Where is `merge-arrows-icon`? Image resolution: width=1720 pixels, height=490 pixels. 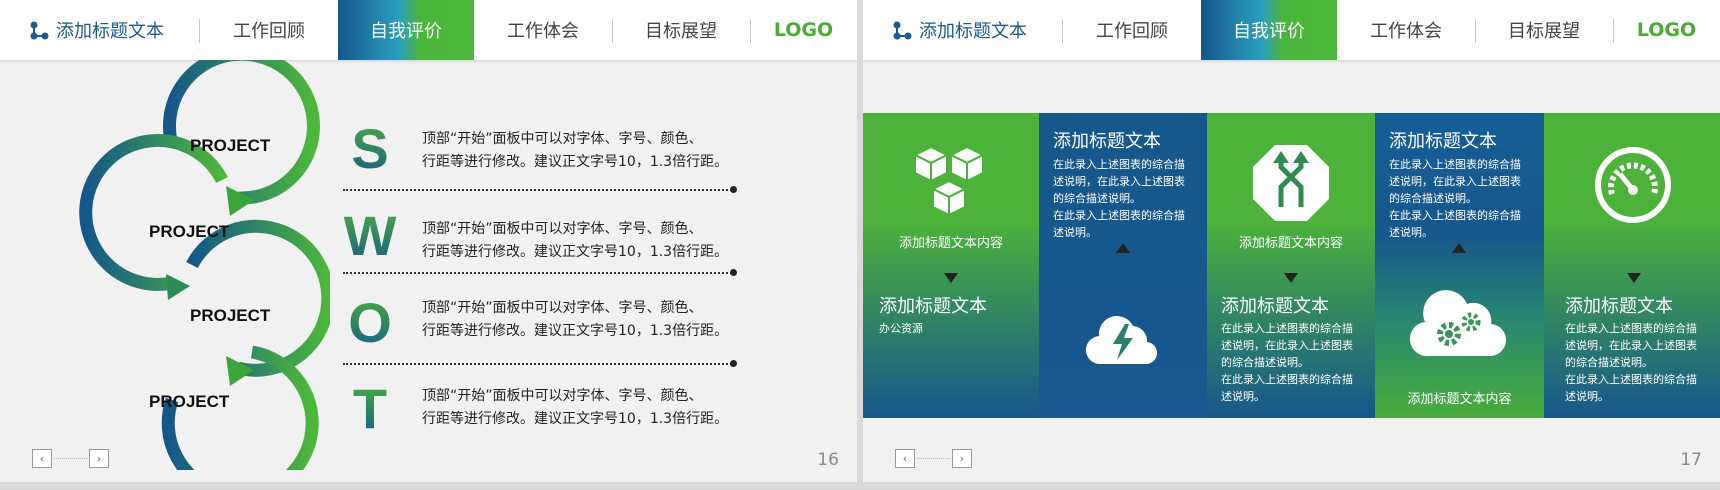 merge-arrows-icon is located at coordinates (1291, 183).